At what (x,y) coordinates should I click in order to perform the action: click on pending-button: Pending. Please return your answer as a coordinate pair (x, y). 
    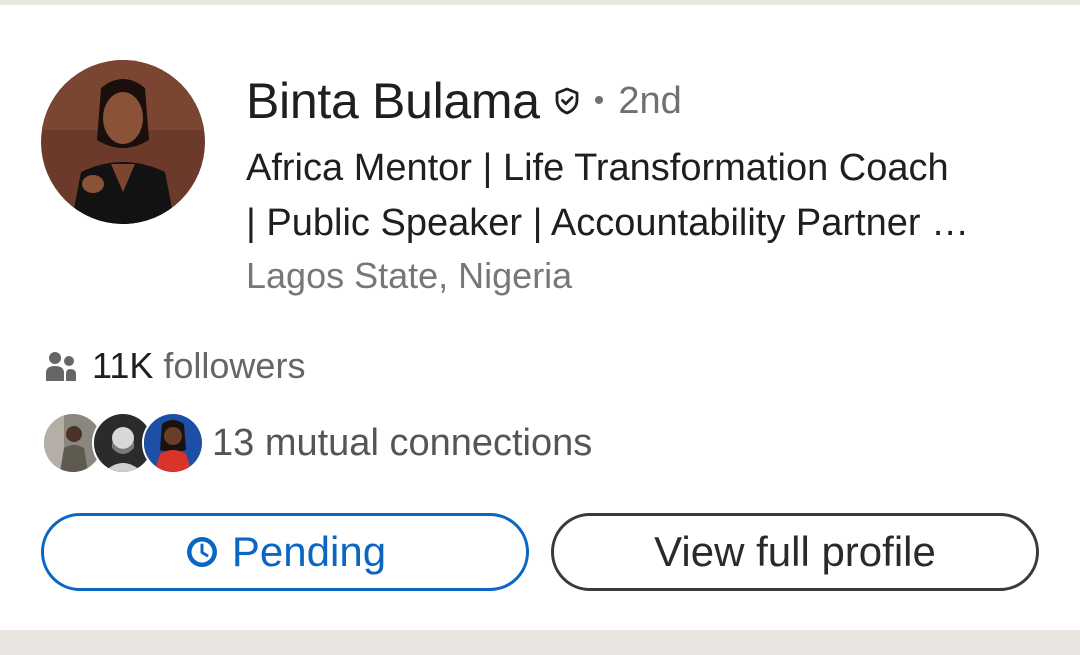
    Looking at the image, I should click on (285, 552).